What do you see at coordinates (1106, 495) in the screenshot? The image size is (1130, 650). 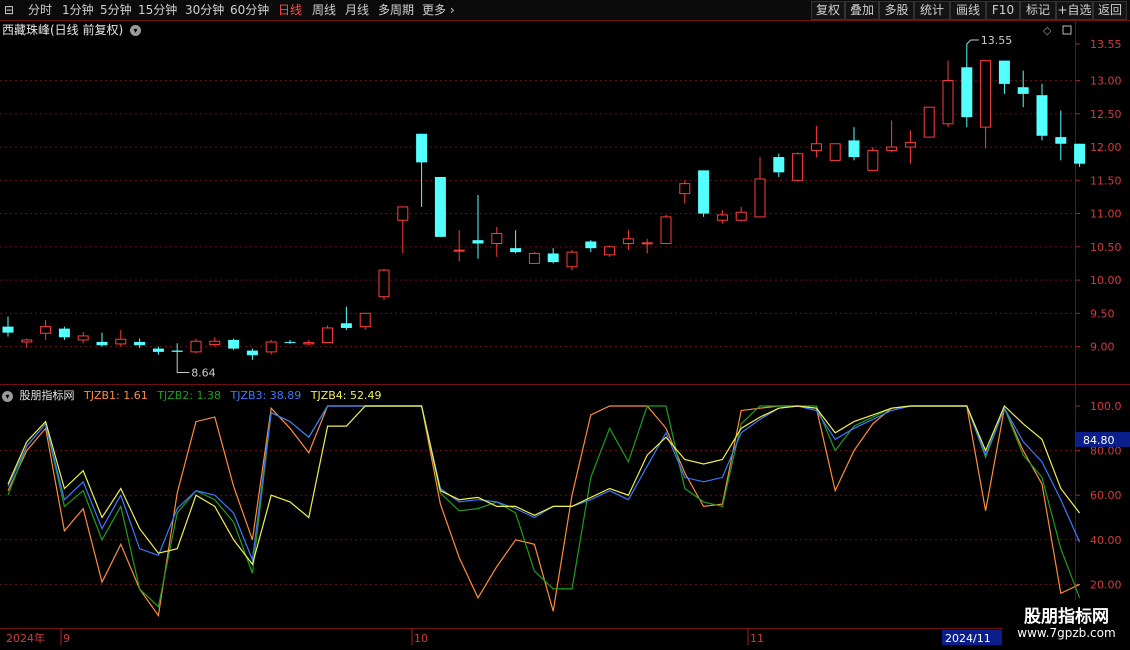 I see `indicator-tick-label: 60.00` at bounding box center [1106, 495].